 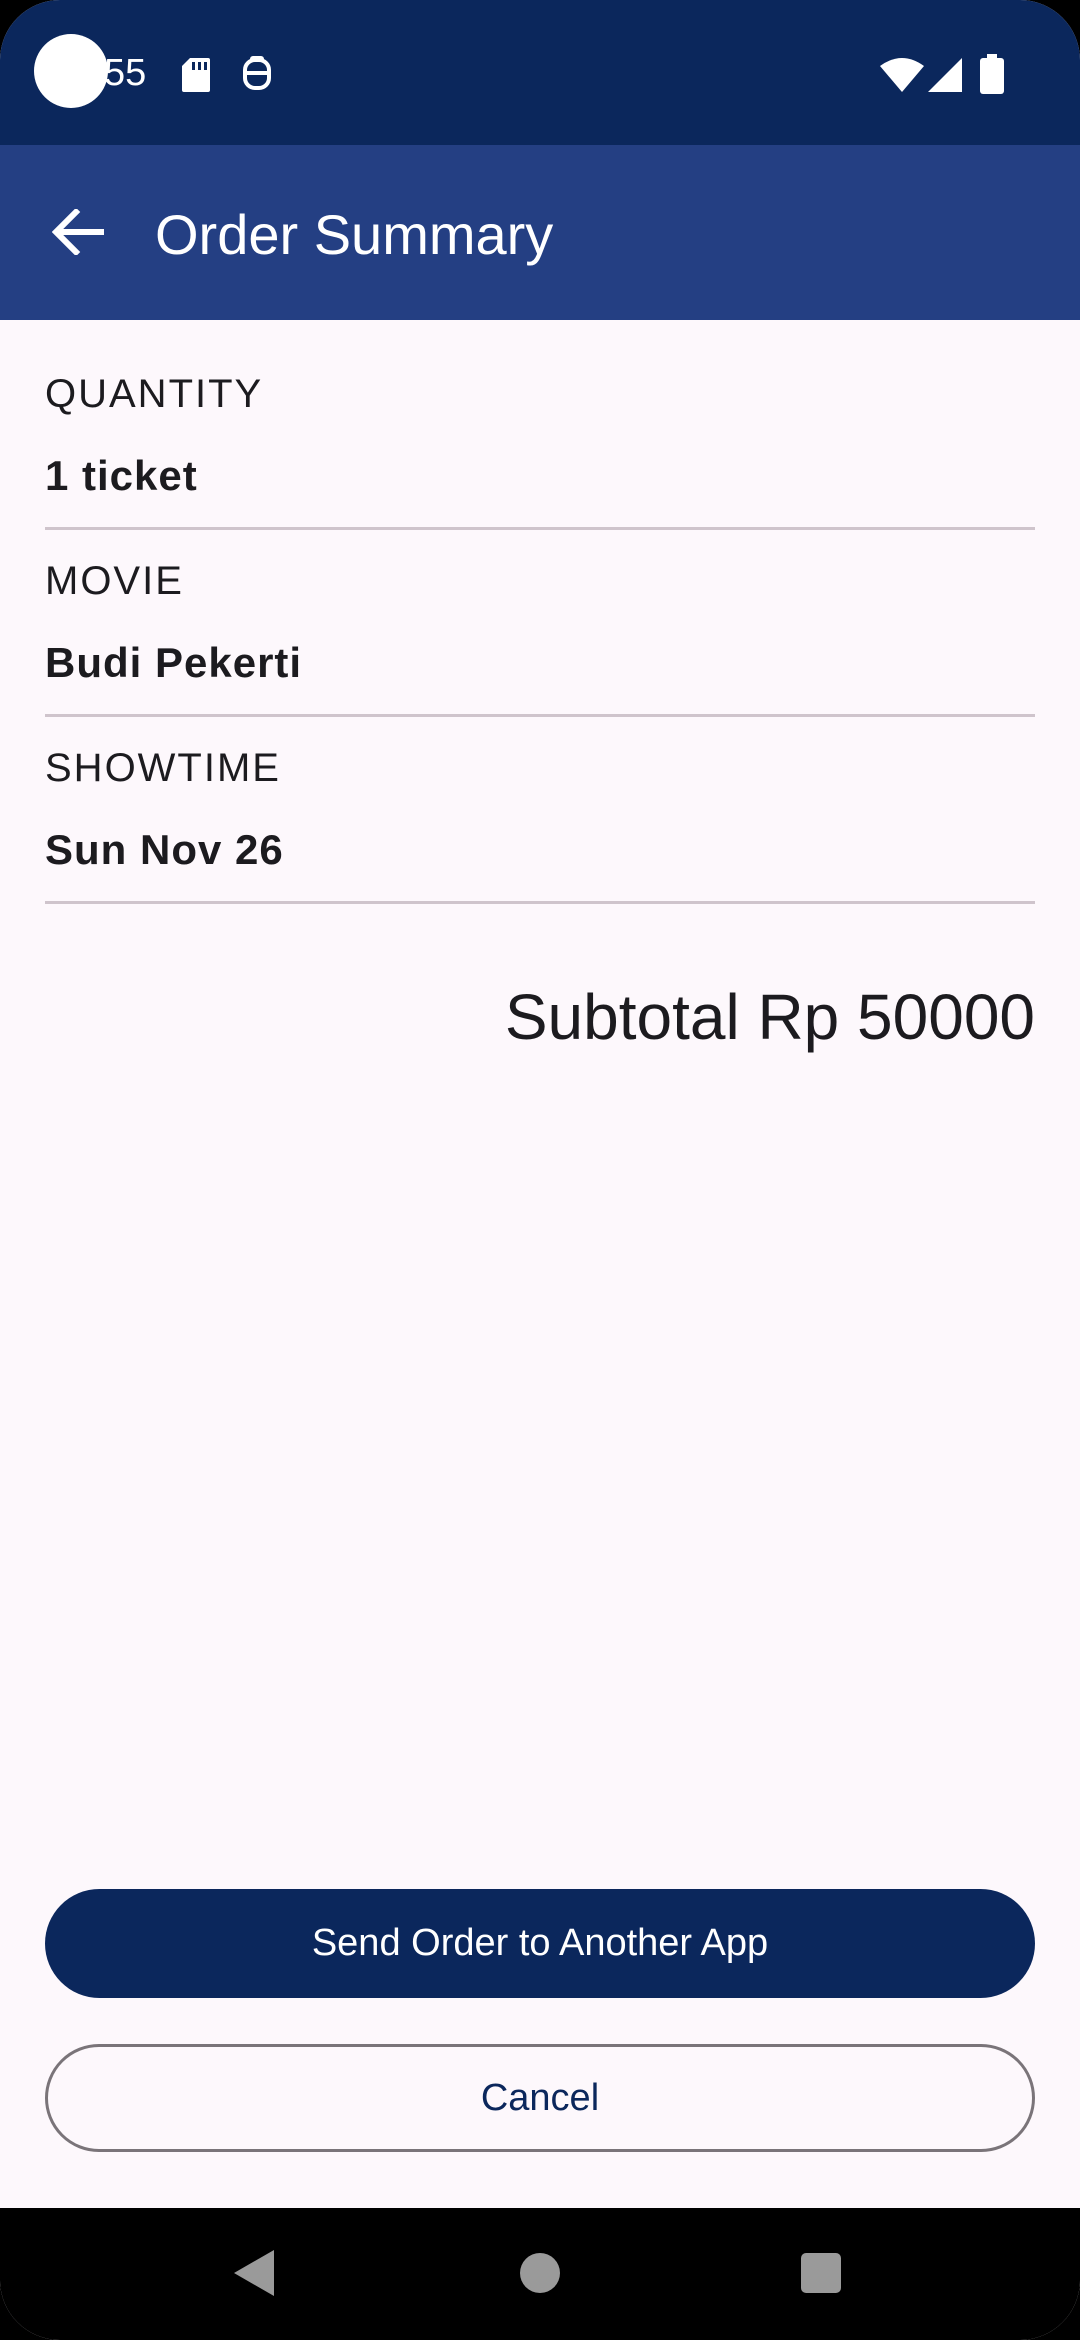 What do you see at coordinates (257, 73) in the screenshot?
I see `face-icon` at bounding box center [257, 73].